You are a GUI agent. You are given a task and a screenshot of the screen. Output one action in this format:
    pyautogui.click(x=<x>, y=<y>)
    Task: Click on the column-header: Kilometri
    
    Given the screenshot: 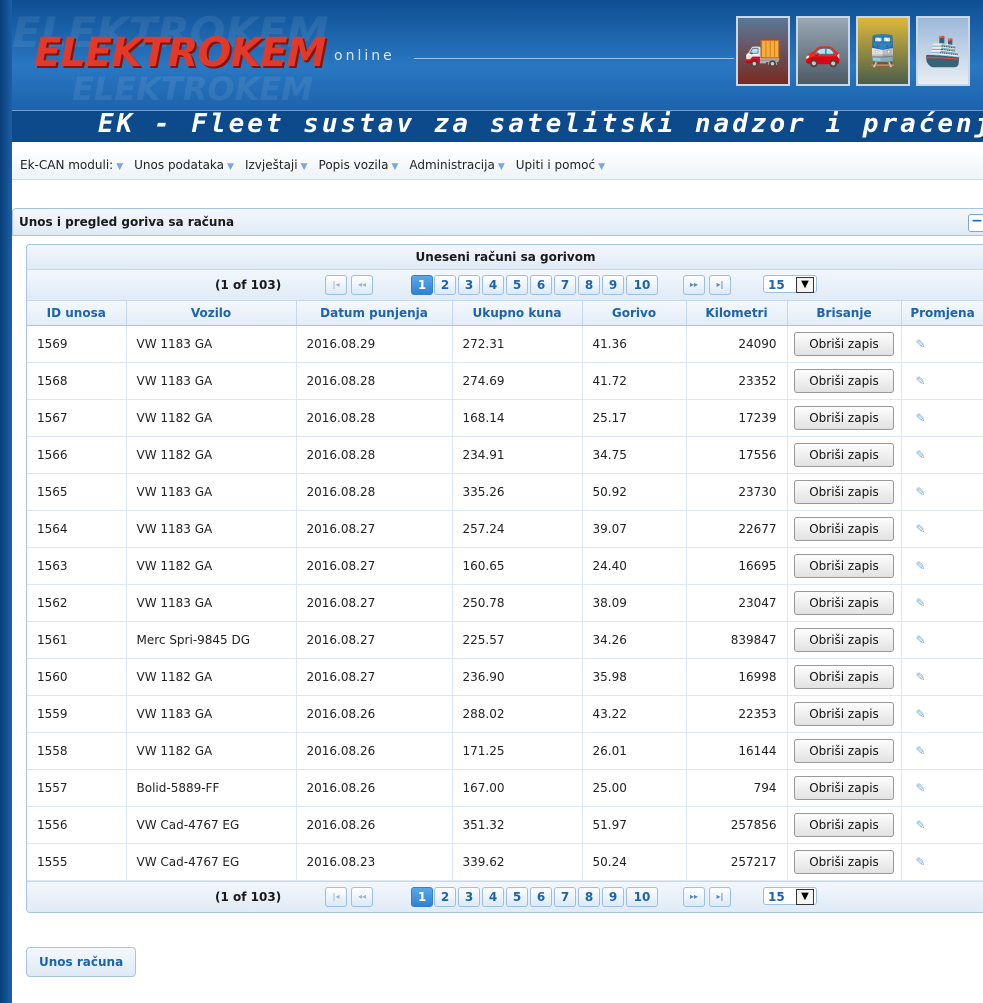 What is the action you would take?
    pyautogui.click(x=737, y=313)
    